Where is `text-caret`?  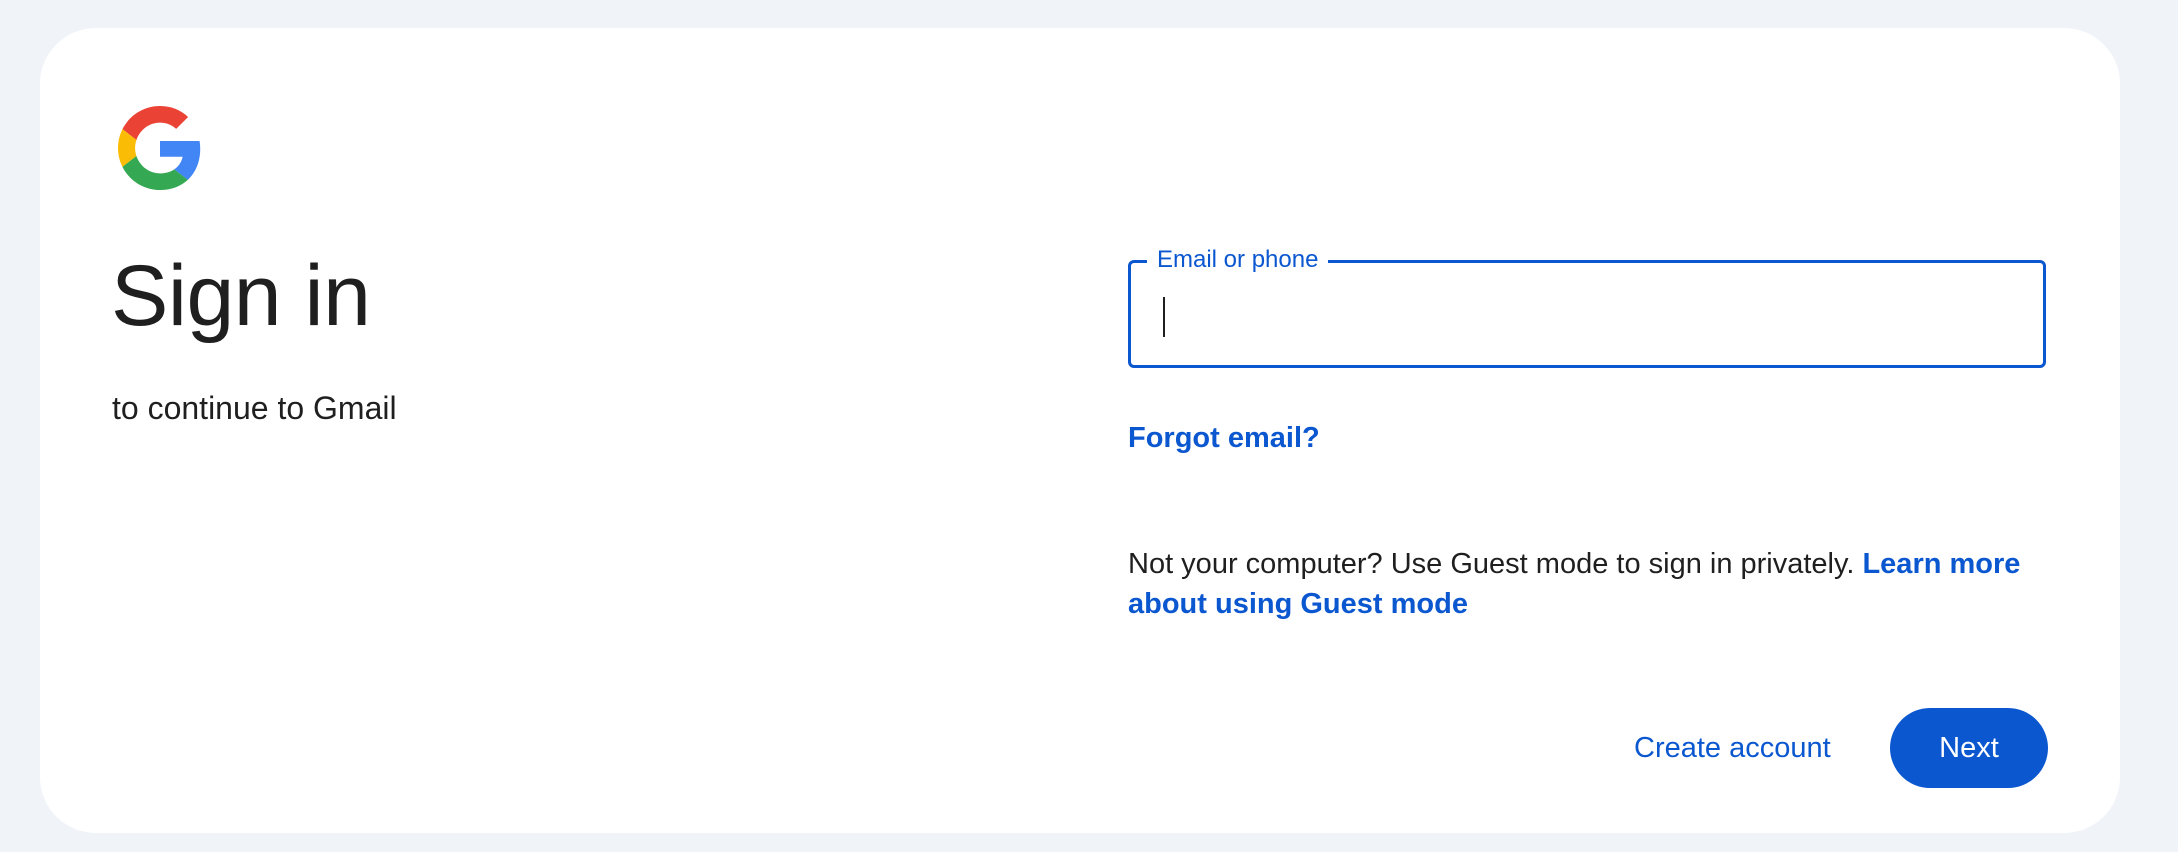
text-caret is located at coordinates (1164, 317).